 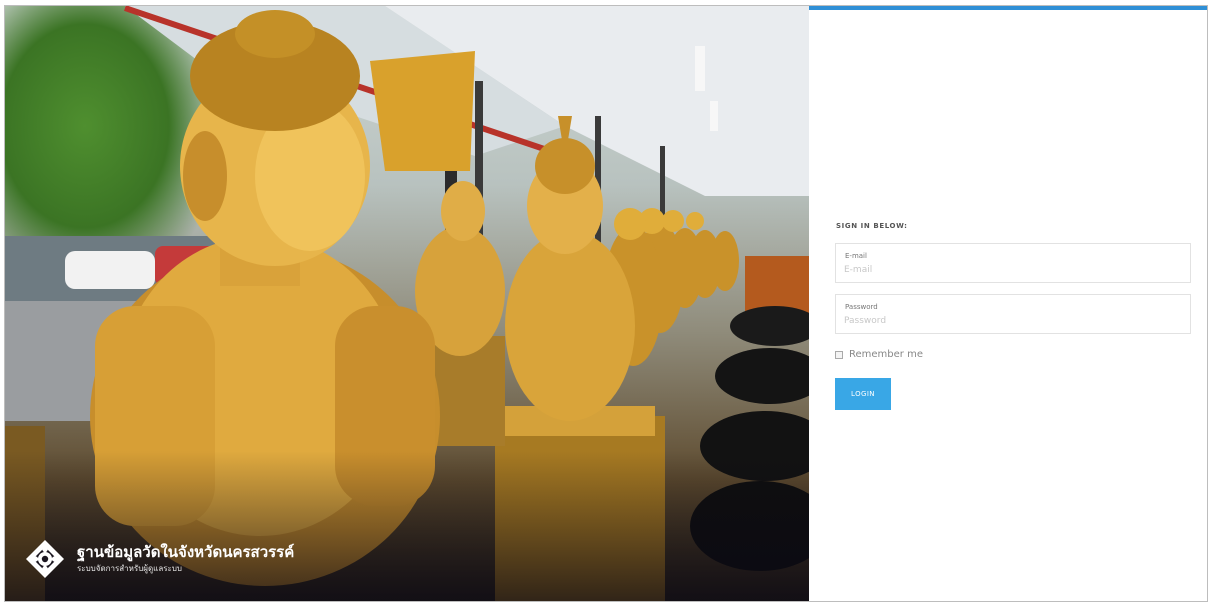 I want to click on brand-subtitle: ระบบจัดการสำหรับผู้ดูแลระบบ, so click(x=129, y=568).